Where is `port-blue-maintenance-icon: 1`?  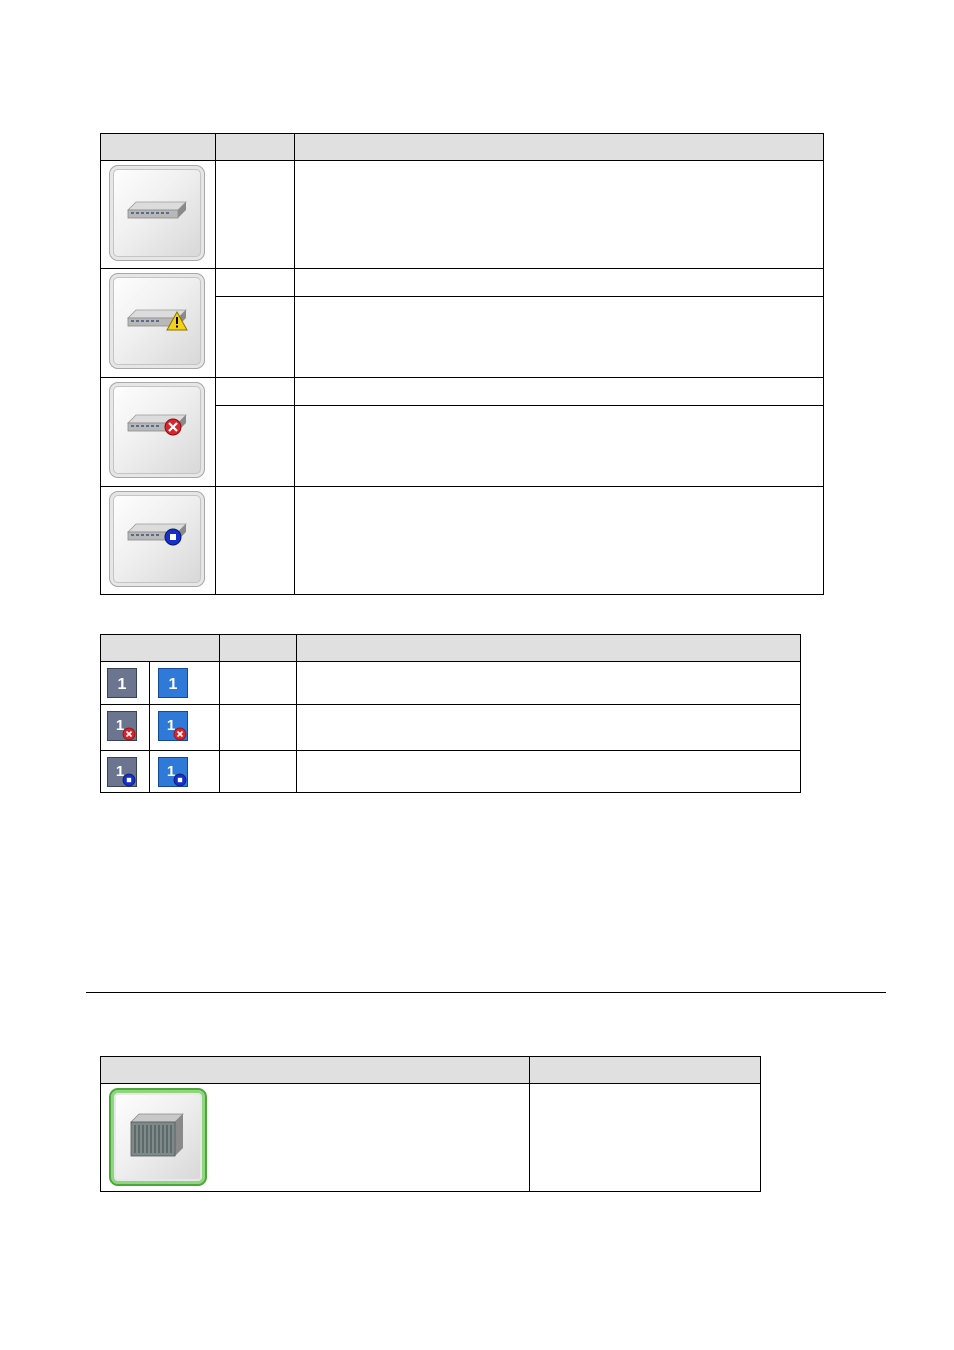
port-blue-maintenance-icon: 1 is located at coordinates (173, 772).